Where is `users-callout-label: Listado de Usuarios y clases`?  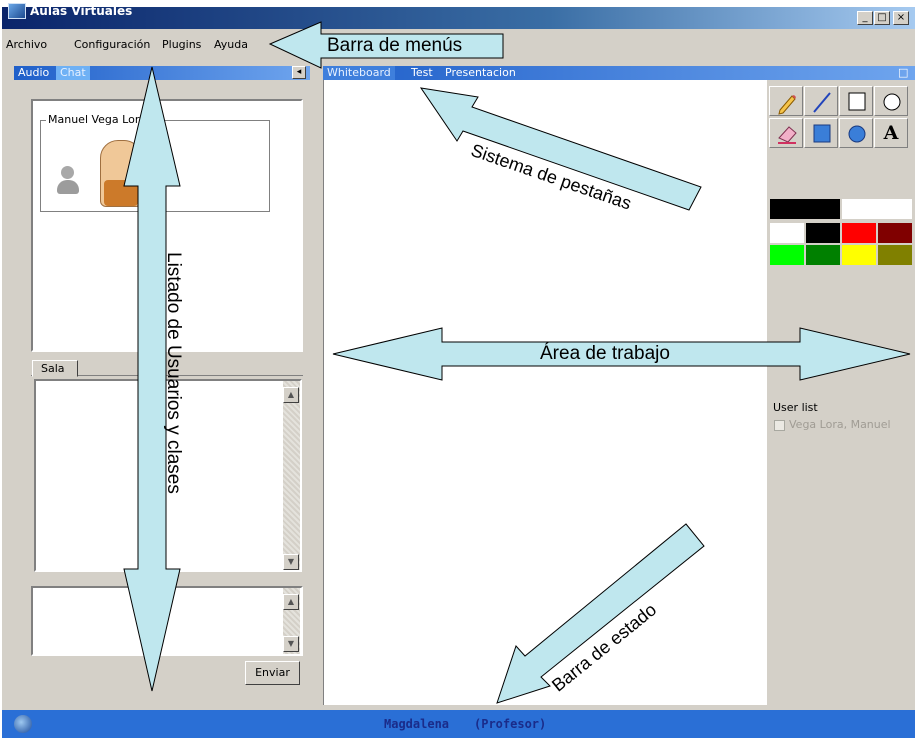 users-callout-label: Listado de Usuarios y clases is located at coordinates (173, 373).